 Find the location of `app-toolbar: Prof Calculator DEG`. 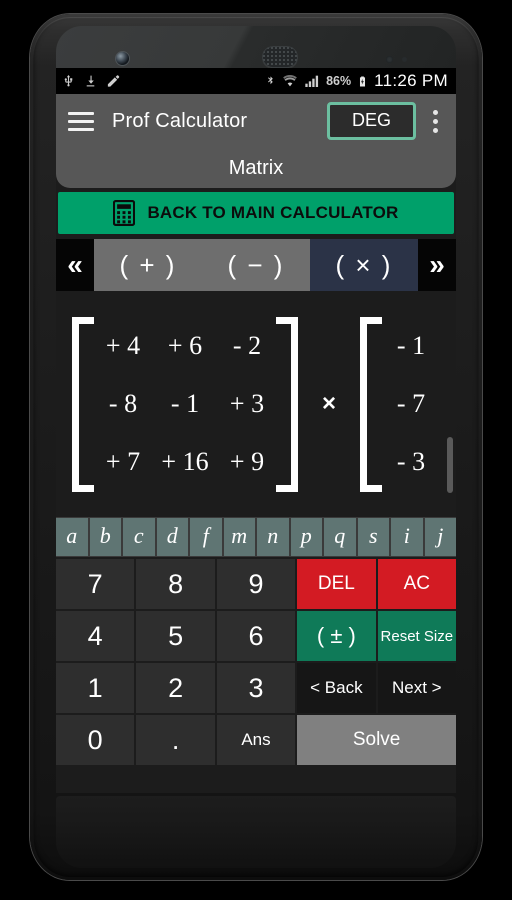

app-toolbar: Prof Calculator DEG is located at coordinates (256, 121).